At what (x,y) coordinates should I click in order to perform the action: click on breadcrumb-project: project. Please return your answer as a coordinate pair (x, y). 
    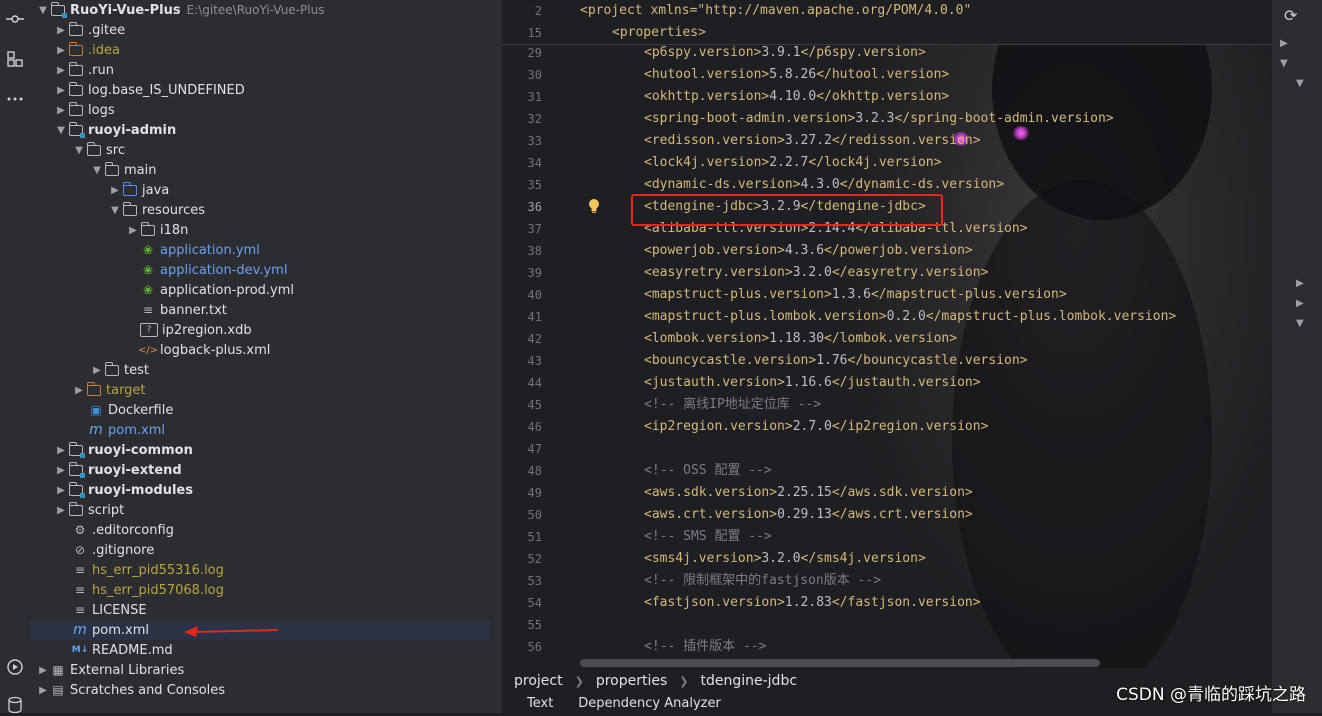
    Looking at the image, I should click on (538, 681).